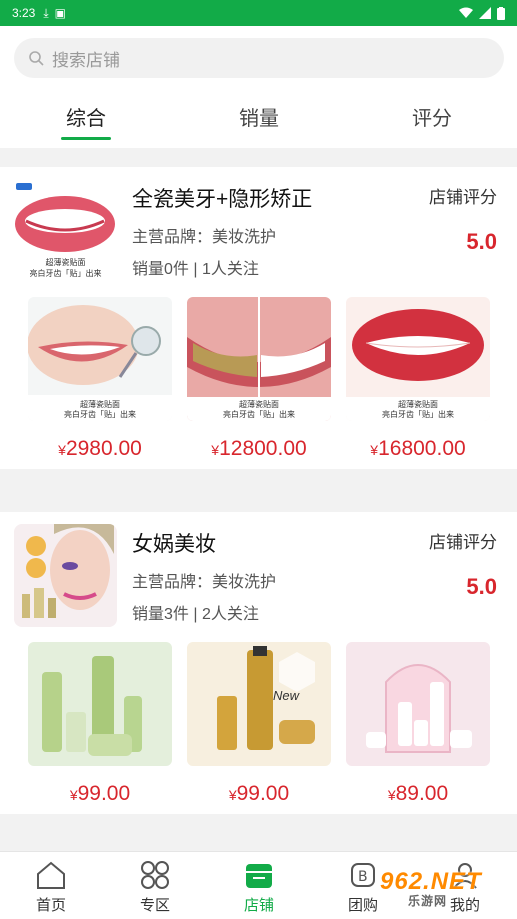  Describe the element at coordinates (86, 138) in the screenshot. I see `tab-active-indicator` at that location.